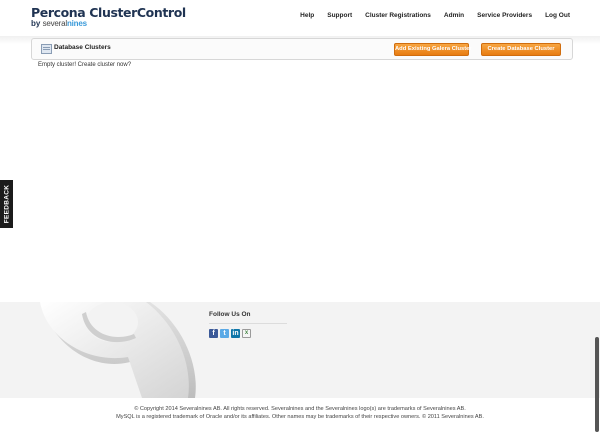 Image resolution: width=600 pixels, height=432 pixels. I want to click on logo-subtitle: by severalnines, so click(108, 23).